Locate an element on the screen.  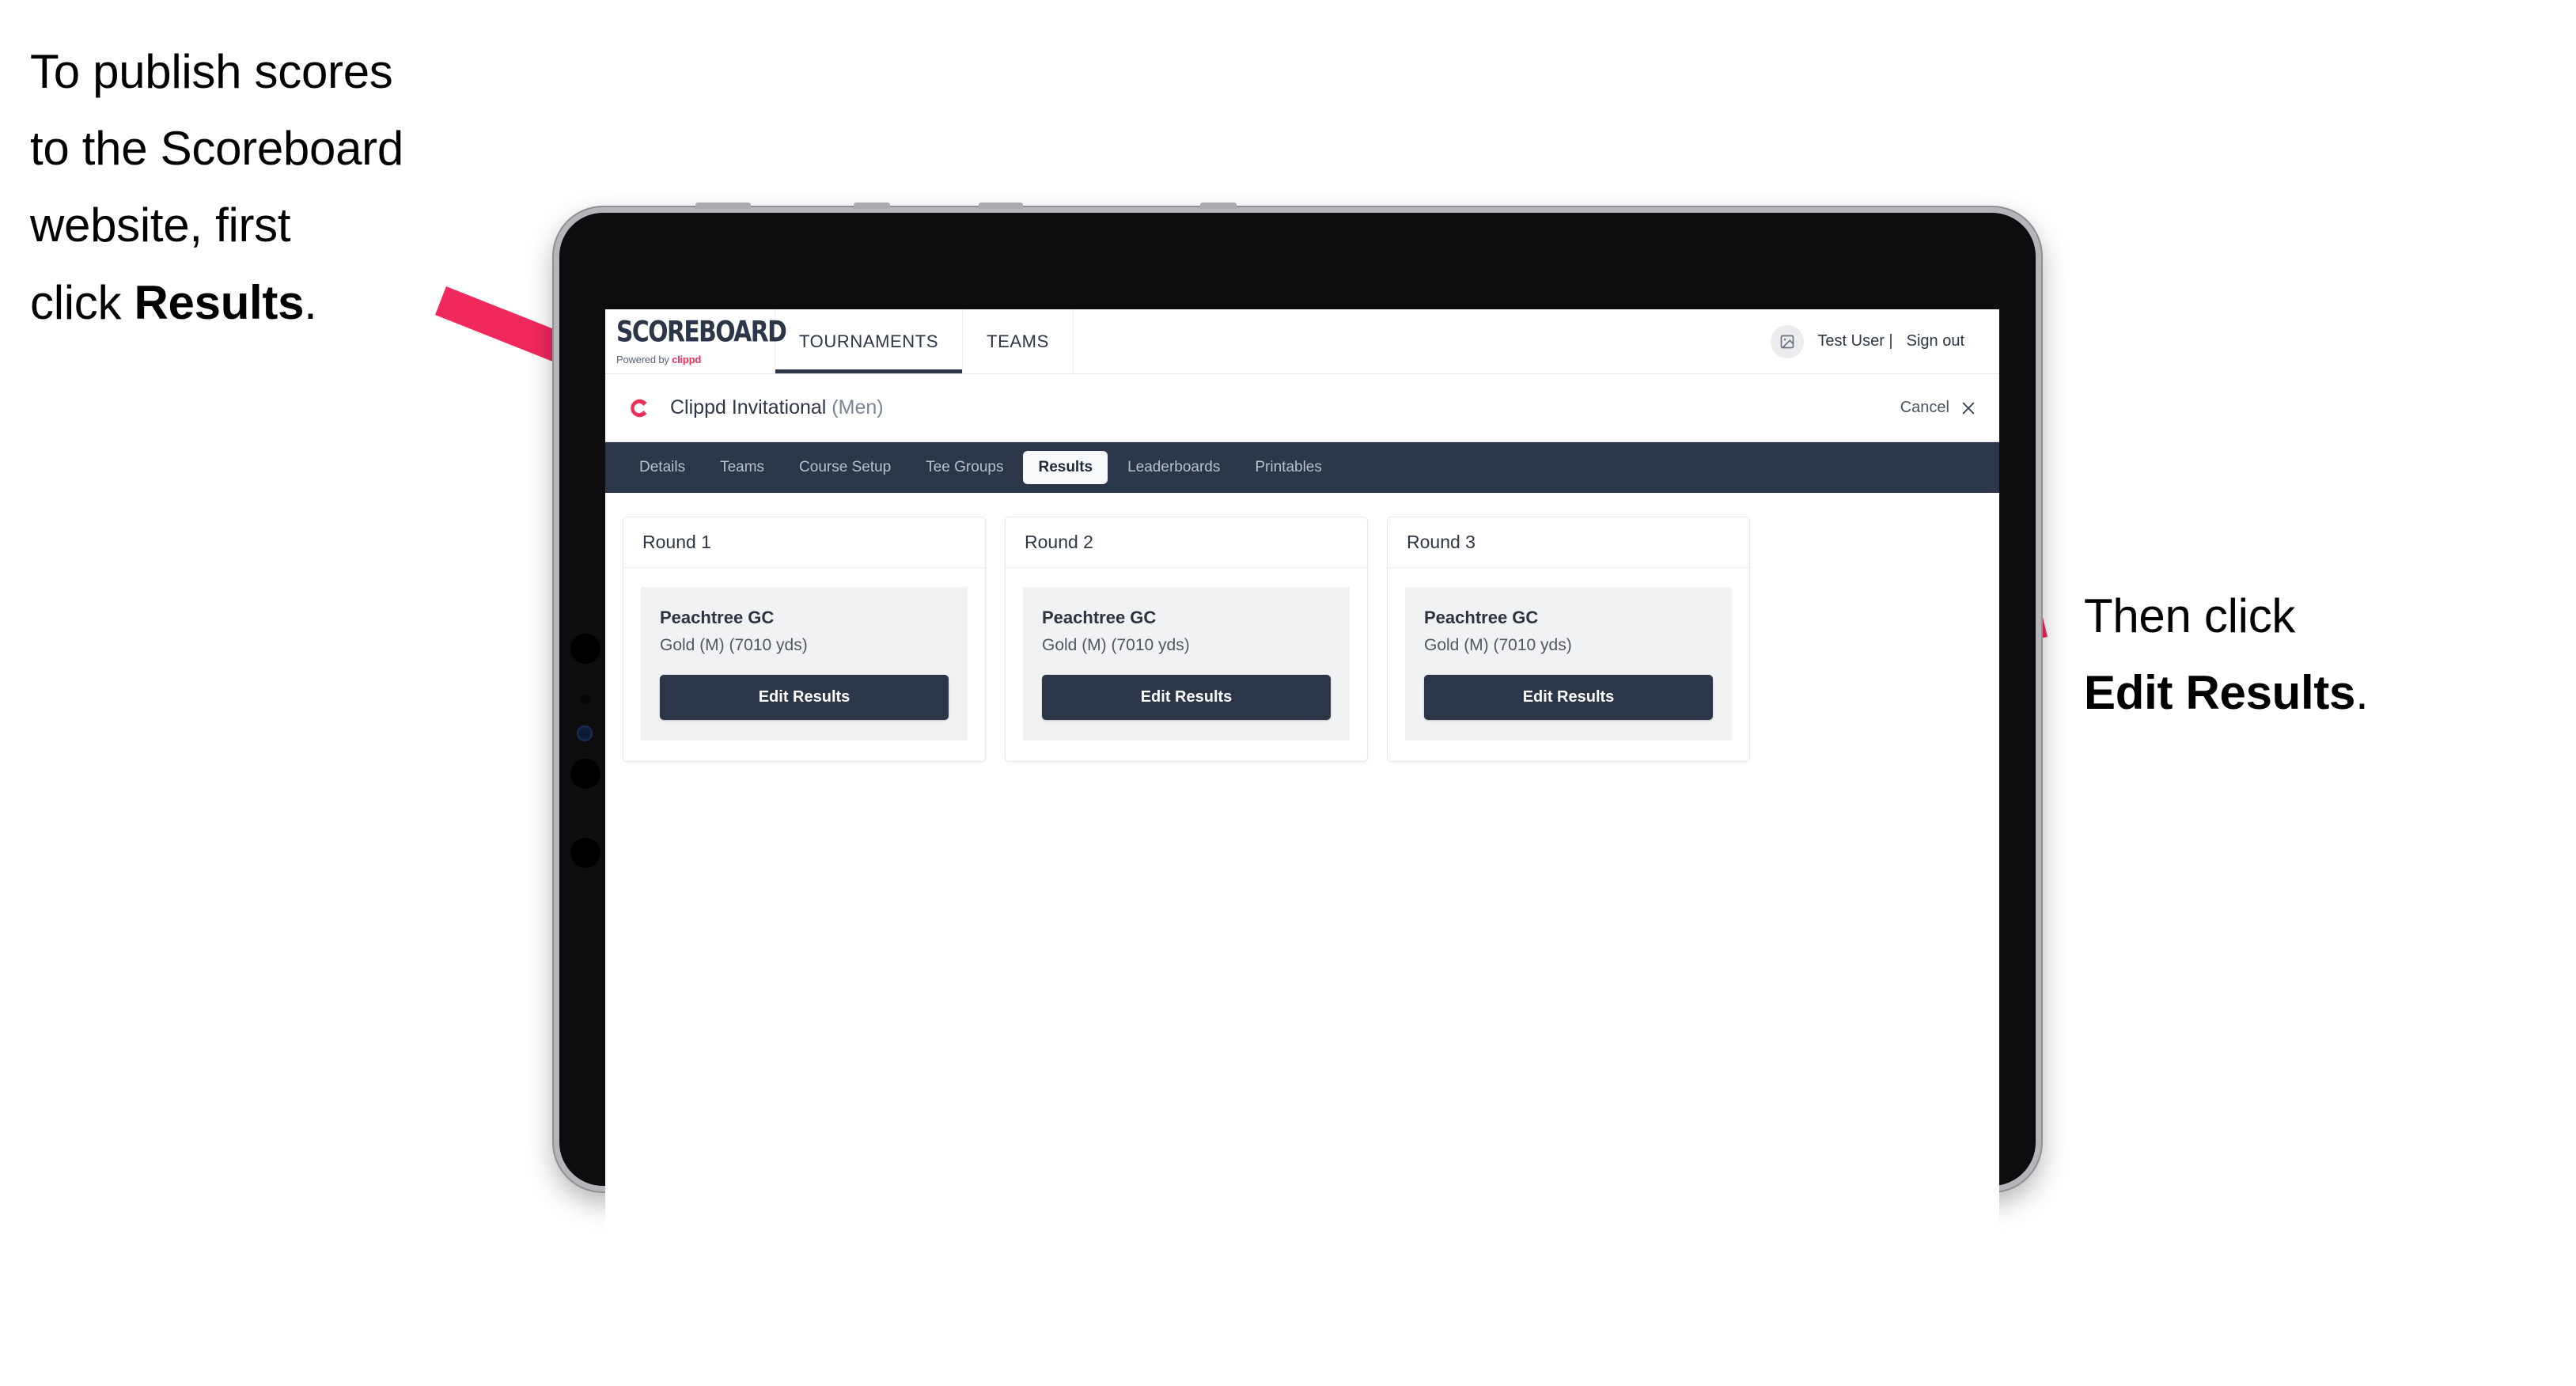
tournament-name-label: Clippd Invitational is located at coordinates (748, 407).